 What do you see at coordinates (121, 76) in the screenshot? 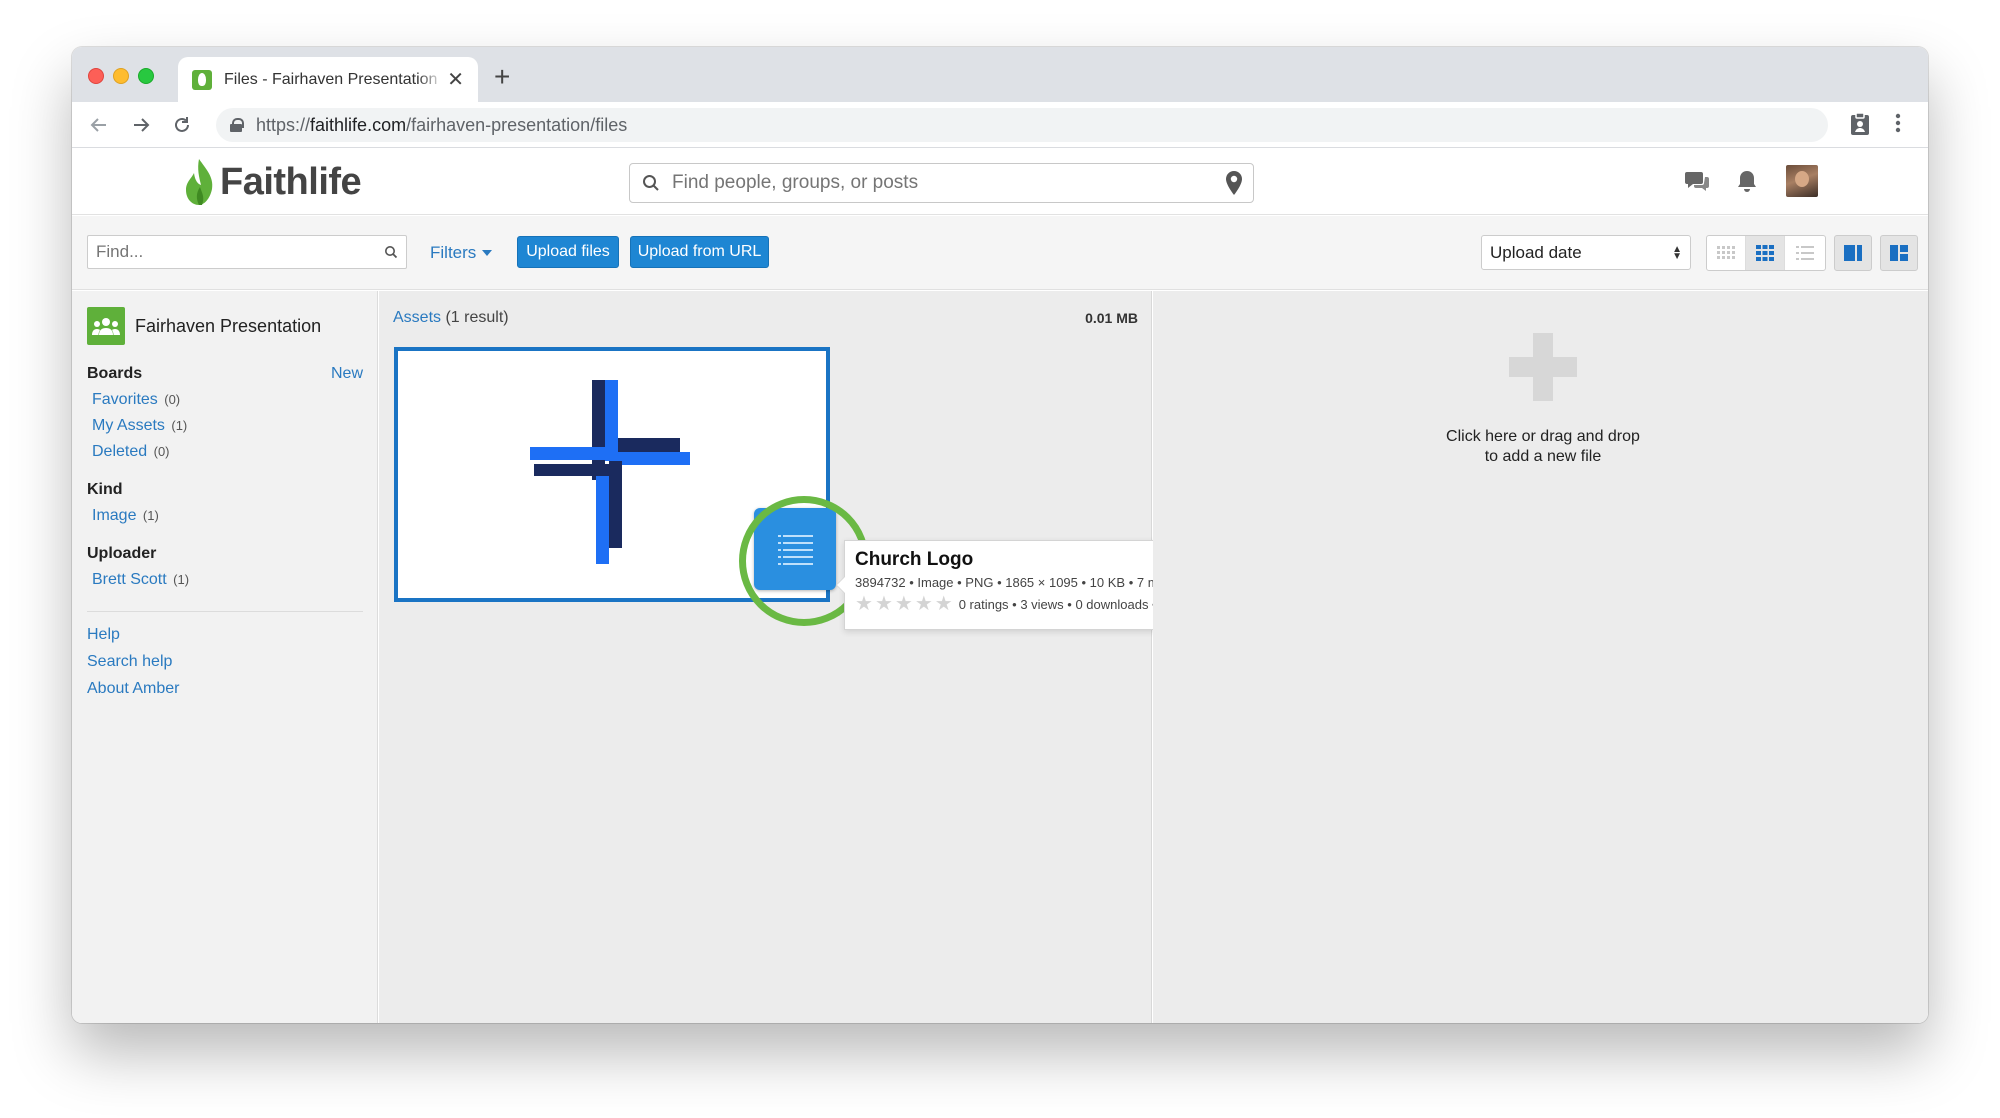
I see `minimize-window-button` at bounding box center [121, 76].